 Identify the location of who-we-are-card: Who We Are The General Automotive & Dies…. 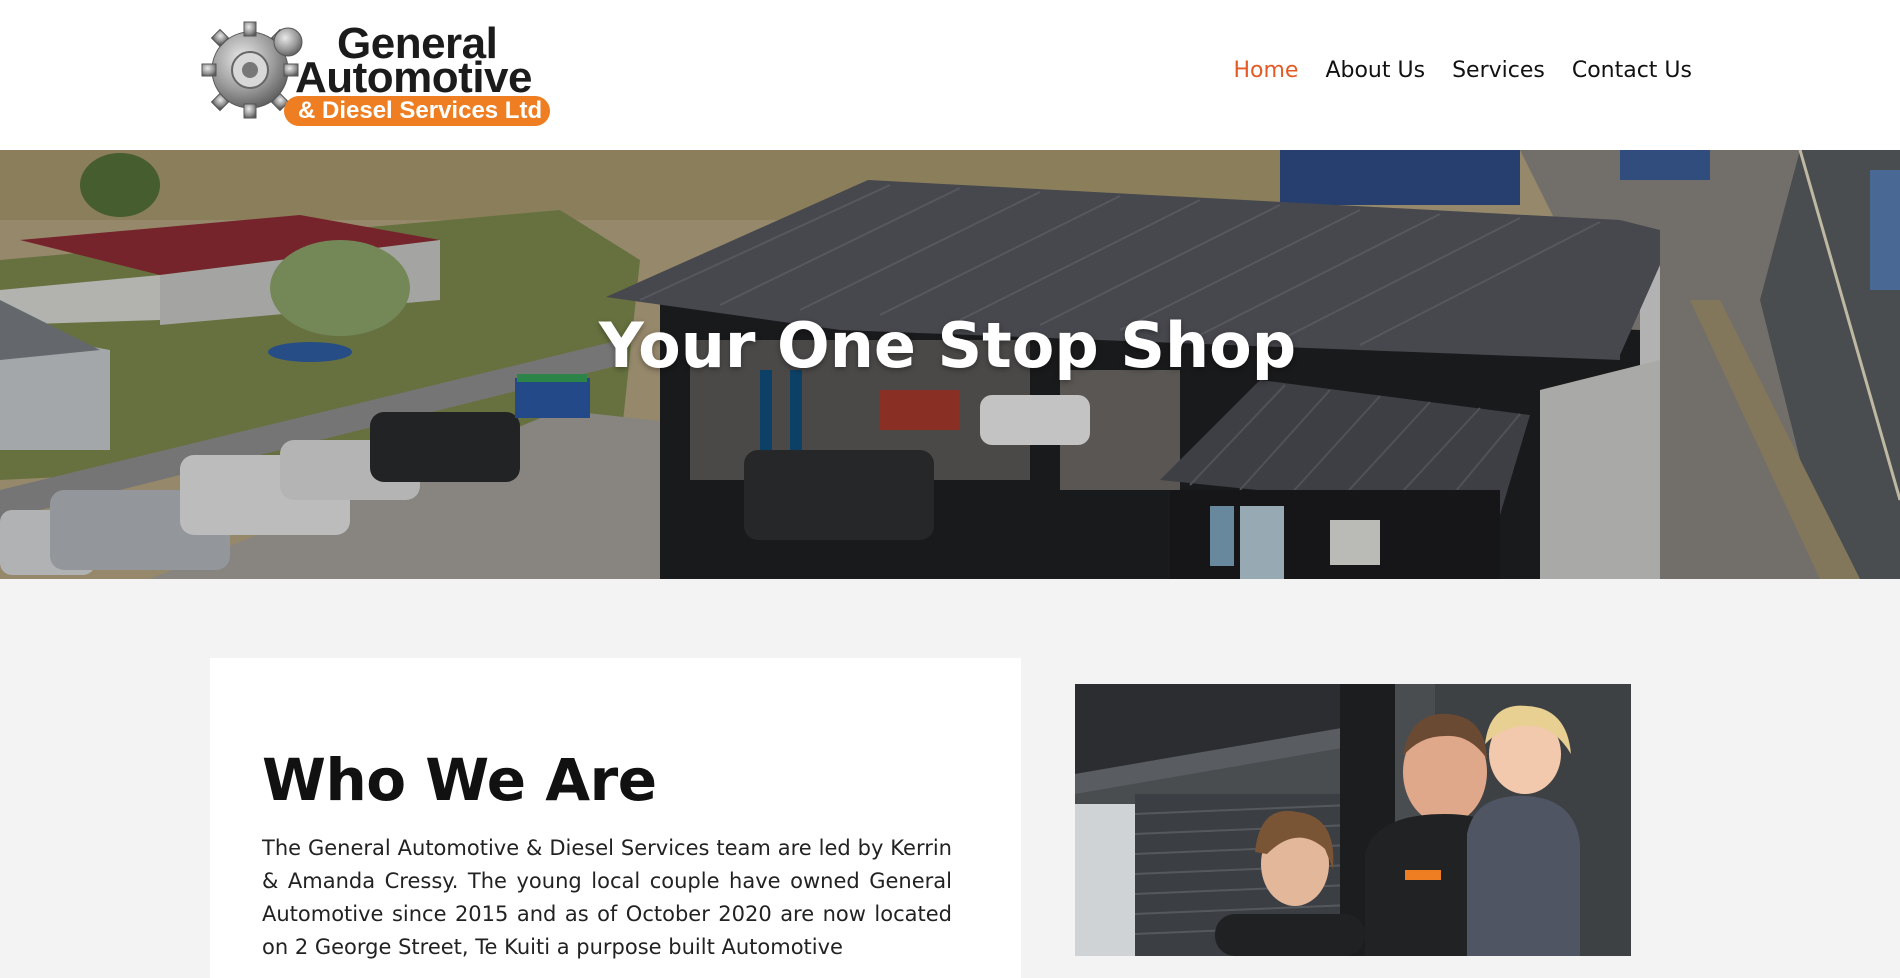
(615, 818).